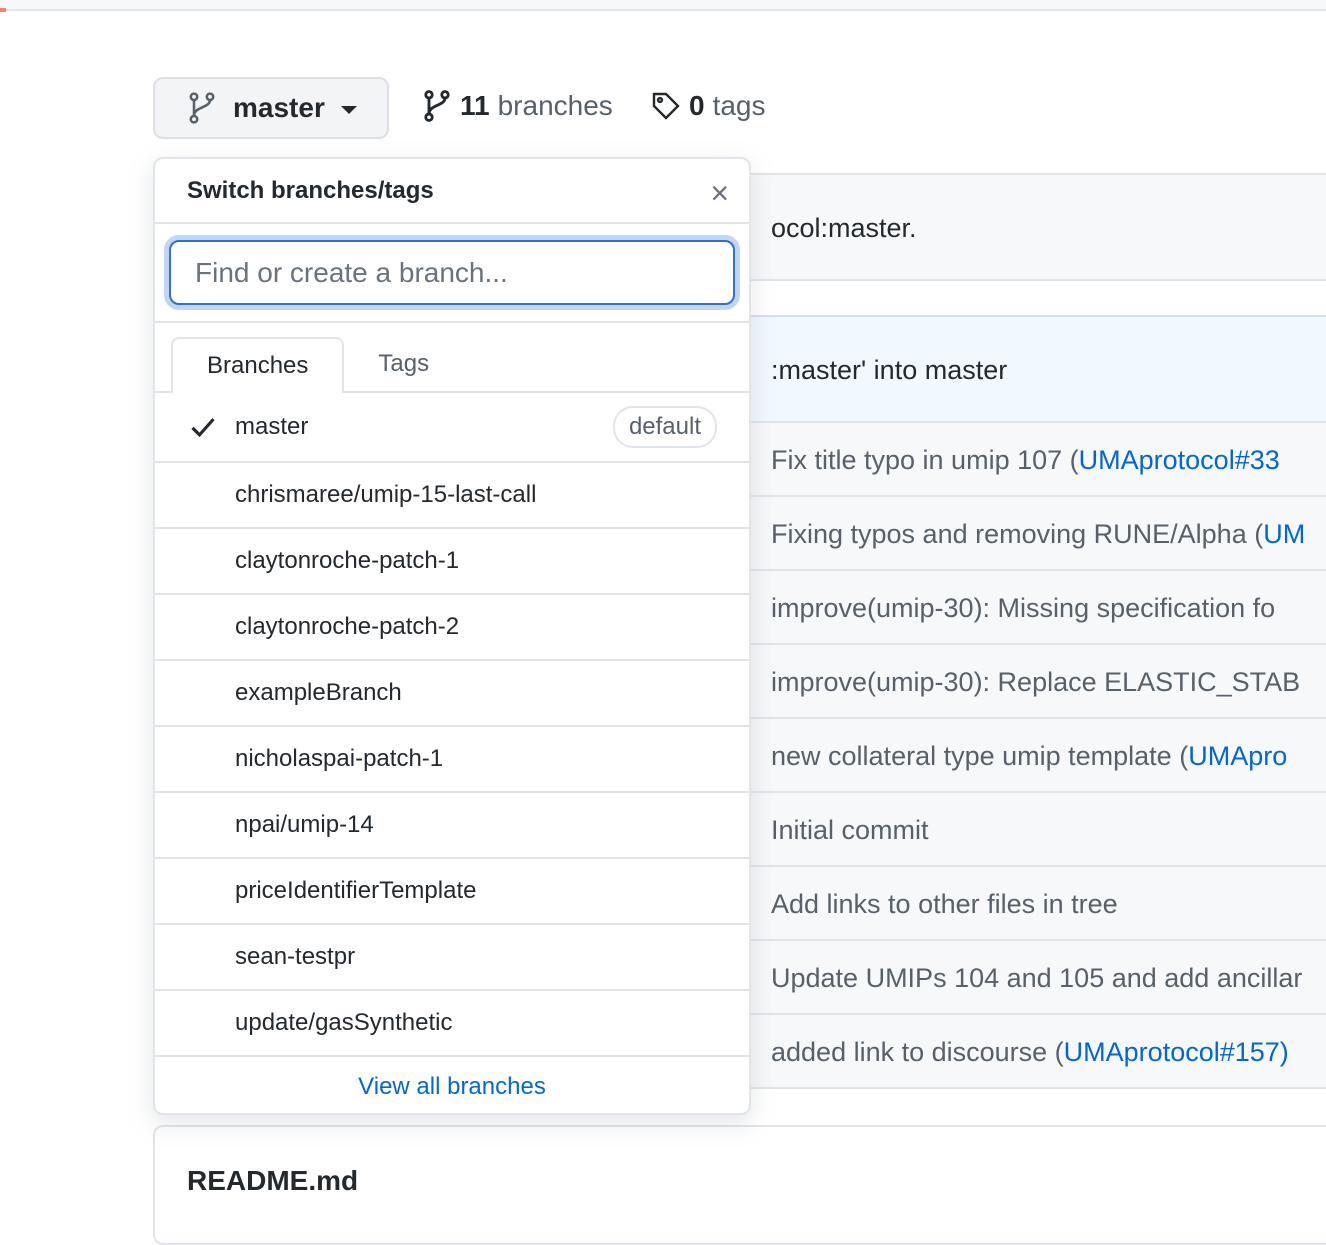 The height and width of the screenshot is (1245, 1326). Describe the element at coordinates (844, 228) in the screenshot. I see `fork-notice-text: ocol:master.` at that location.